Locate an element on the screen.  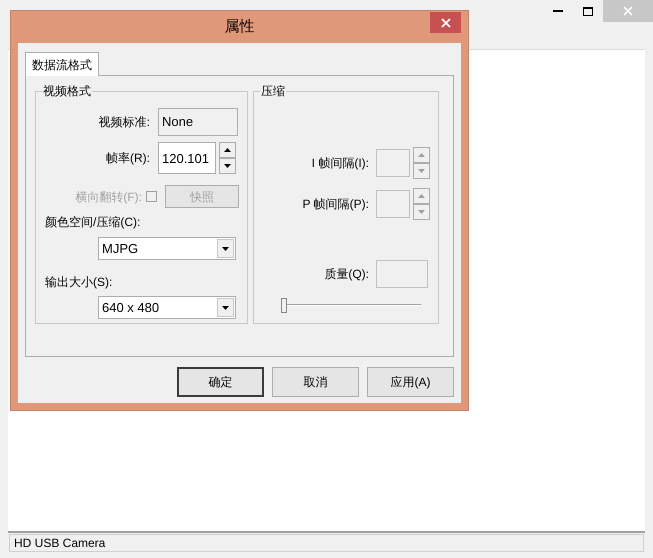
dropdown: MJPG is located at coordinates (167, 248).